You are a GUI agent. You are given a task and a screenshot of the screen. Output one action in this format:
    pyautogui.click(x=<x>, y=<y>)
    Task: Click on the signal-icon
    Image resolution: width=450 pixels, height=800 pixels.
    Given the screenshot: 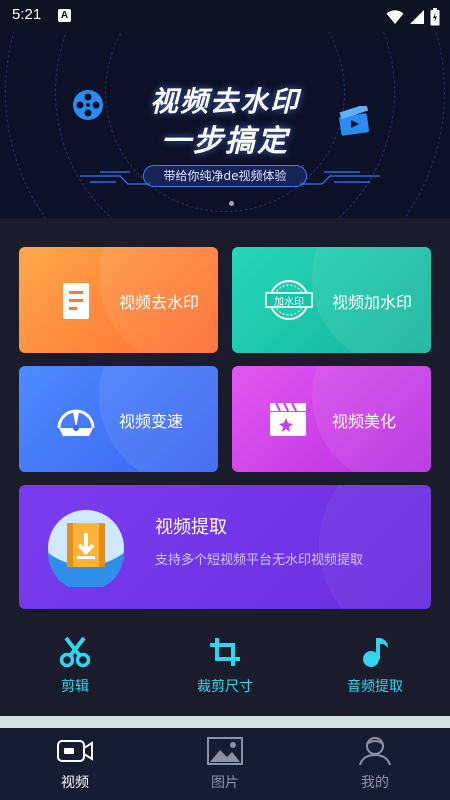 What is the action you would take?
    pyautogui.click(x=416, y=16)
    